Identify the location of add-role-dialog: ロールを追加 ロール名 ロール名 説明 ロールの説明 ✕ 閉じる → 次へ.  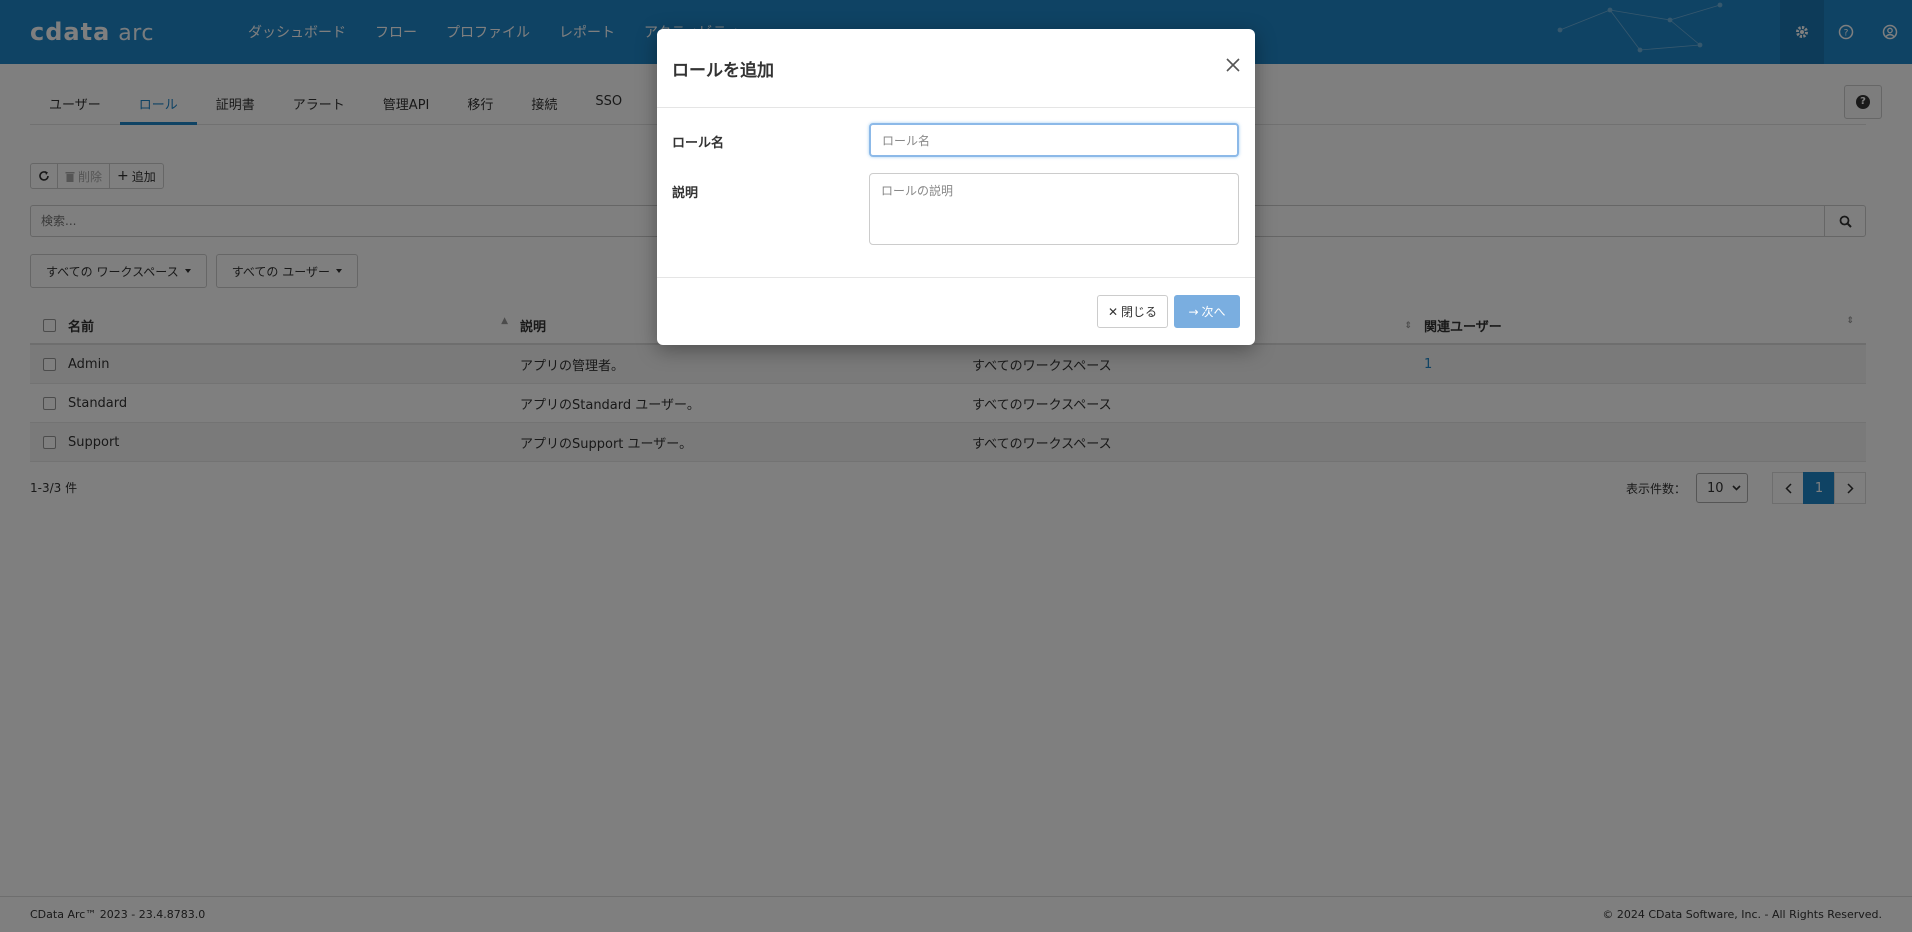
(956, 187).